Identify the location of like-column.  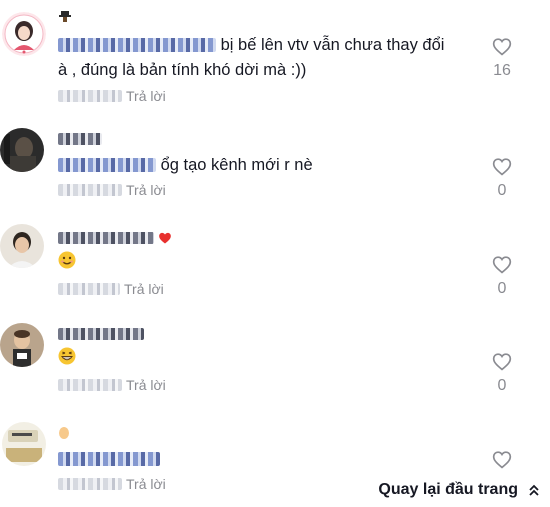
(502, 459).